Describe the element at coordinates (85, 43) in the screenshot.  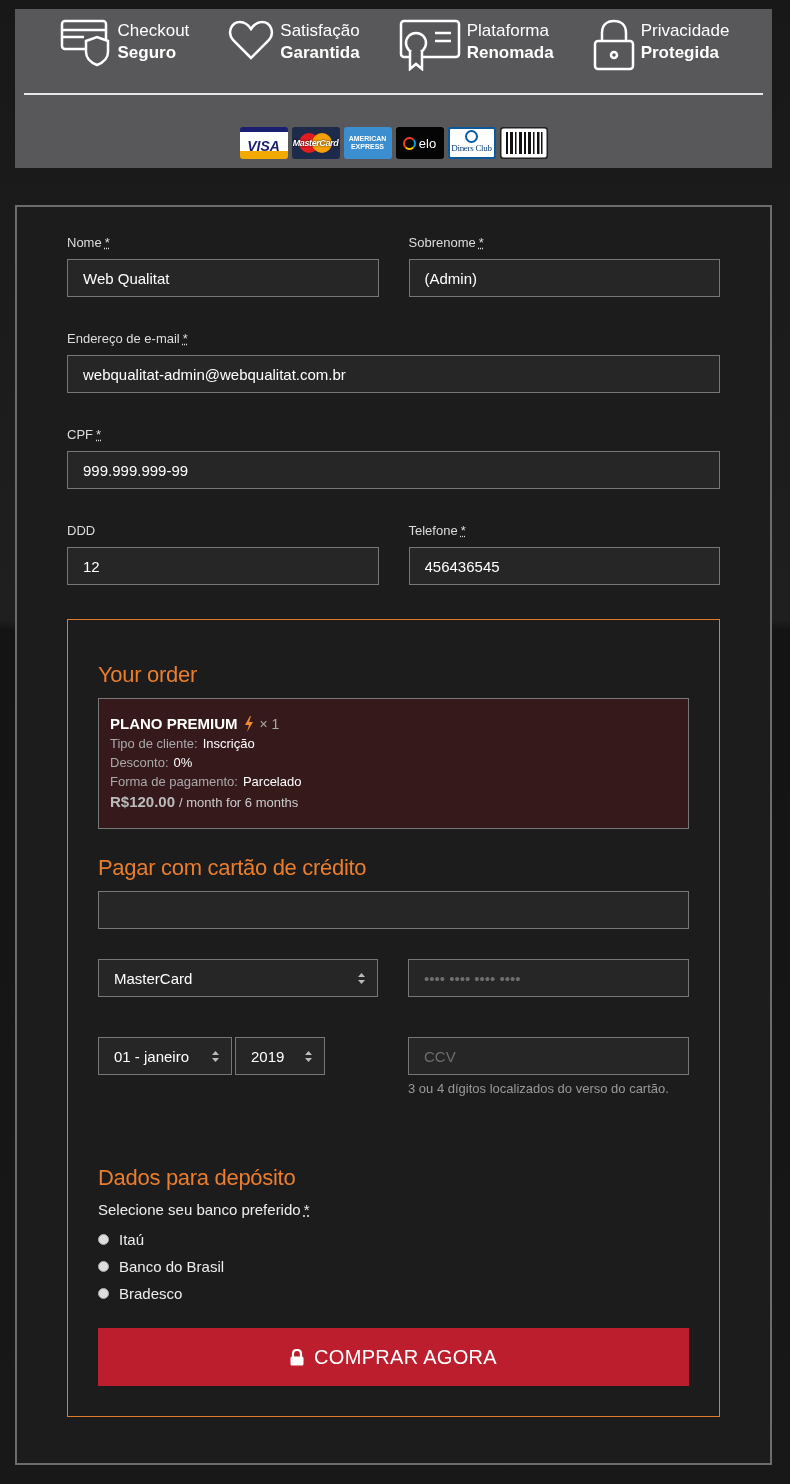
I see `card-shield-icon` at that location.